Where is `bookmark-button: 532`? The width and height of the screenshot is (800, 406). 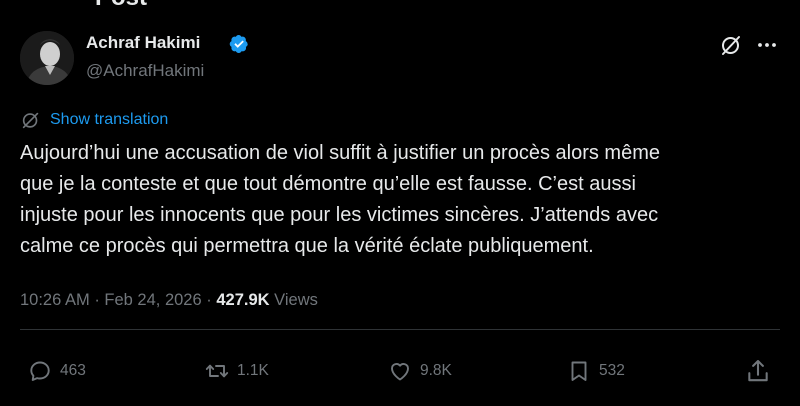
bookmark-button: 532 is located at coordinates (596, 371).